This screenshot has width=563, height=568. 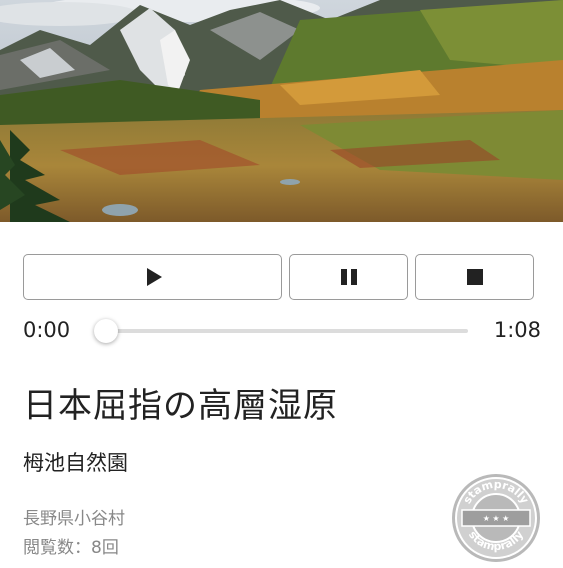 I want to click on stop-icon, so click(x=474, y=277).